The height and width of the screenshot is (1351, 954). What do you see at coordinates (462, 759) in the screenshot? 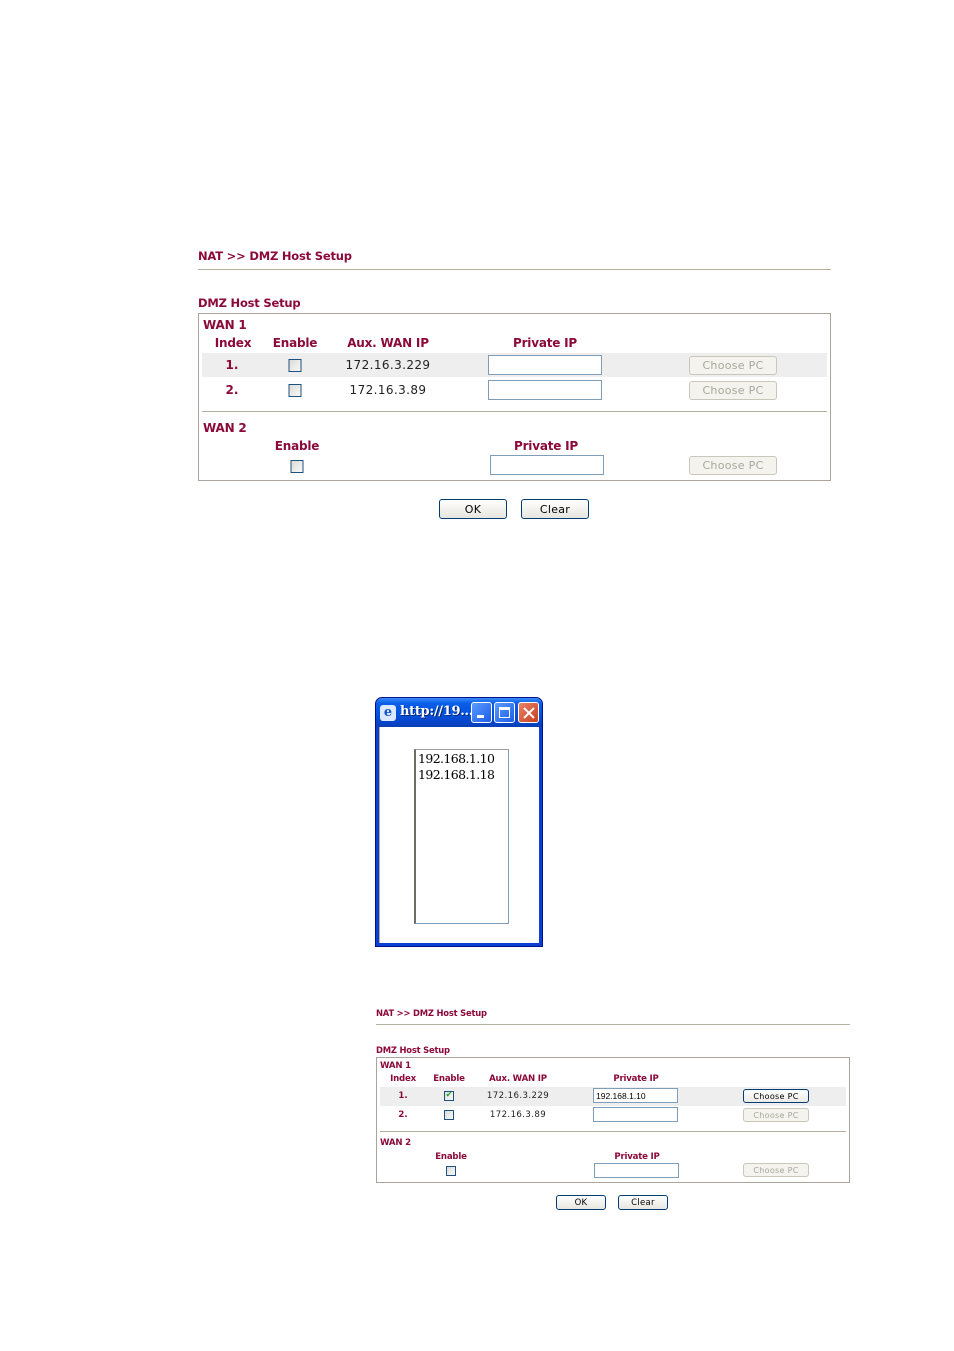
I see `list-item: 192.168.1.10` at bounding box center [462, 759].